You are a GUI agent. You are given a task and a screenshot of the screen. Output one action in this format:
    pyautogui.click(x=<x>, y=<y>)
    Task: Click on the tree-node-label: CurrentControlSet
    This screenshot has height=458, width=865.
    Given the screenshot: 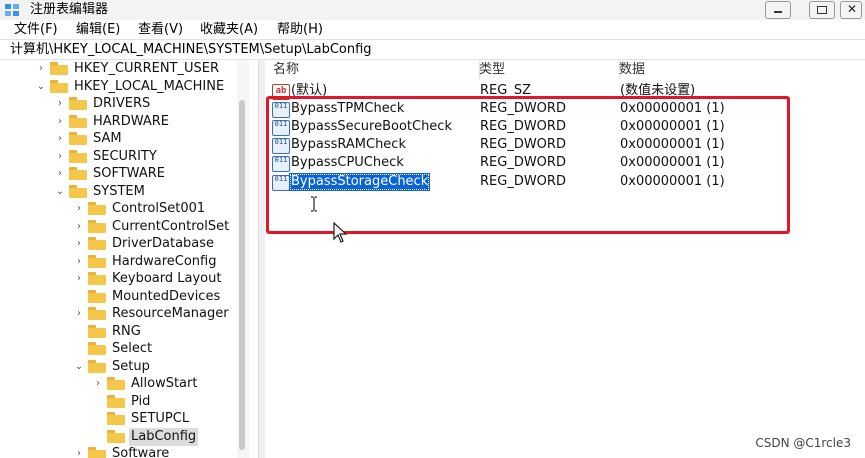 What is the action you would take?
    pyautogui.click(x=171, y=226)
    